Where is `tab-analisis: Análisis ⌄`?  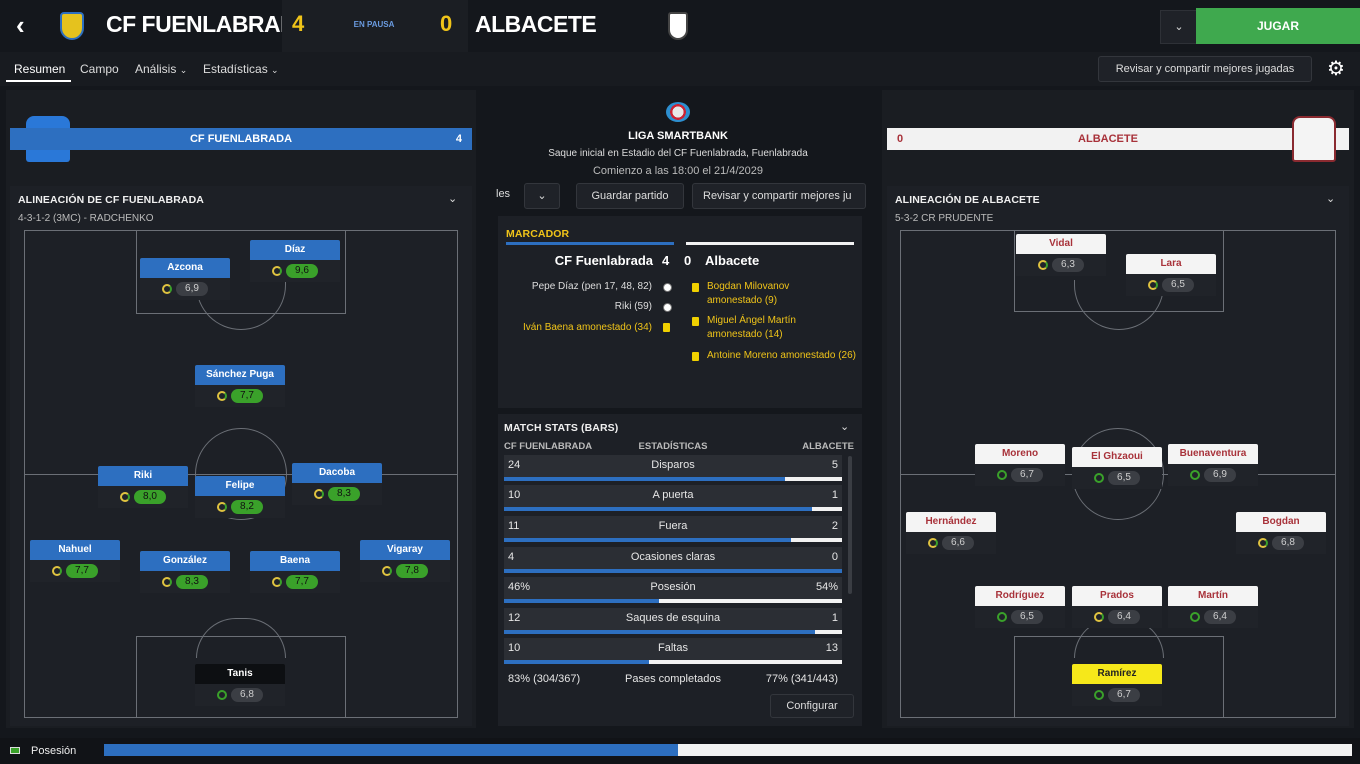
tab-analisis: Análisis ⌄ is located at coordinates (161, 69).